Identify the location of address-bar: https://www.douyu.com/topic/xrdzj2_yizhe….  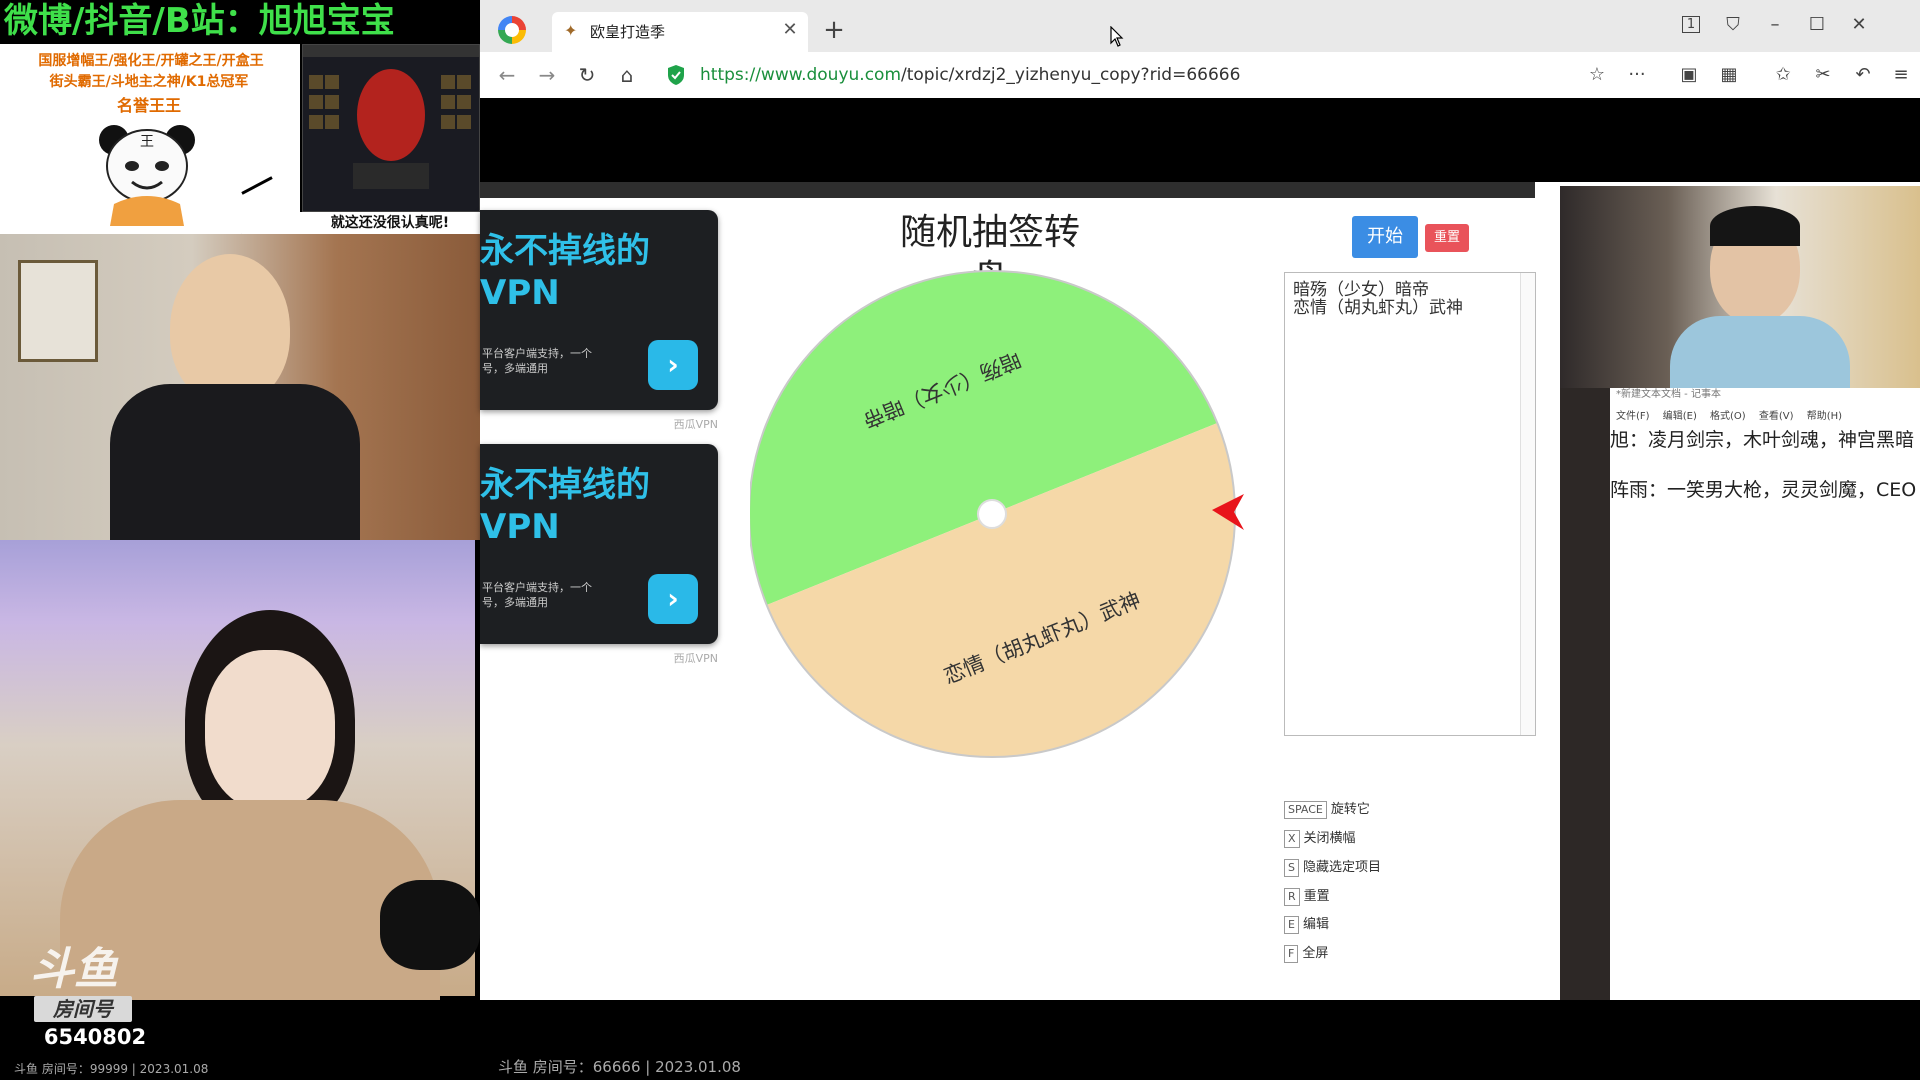
(970, 75).